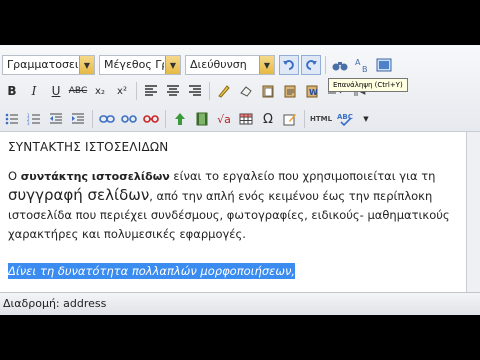 Image resolution: width=480 pixels, height=360 pixels. Describe the element at coordinates (268, 91) in the screenshot. I see `paste-icon` at that location.